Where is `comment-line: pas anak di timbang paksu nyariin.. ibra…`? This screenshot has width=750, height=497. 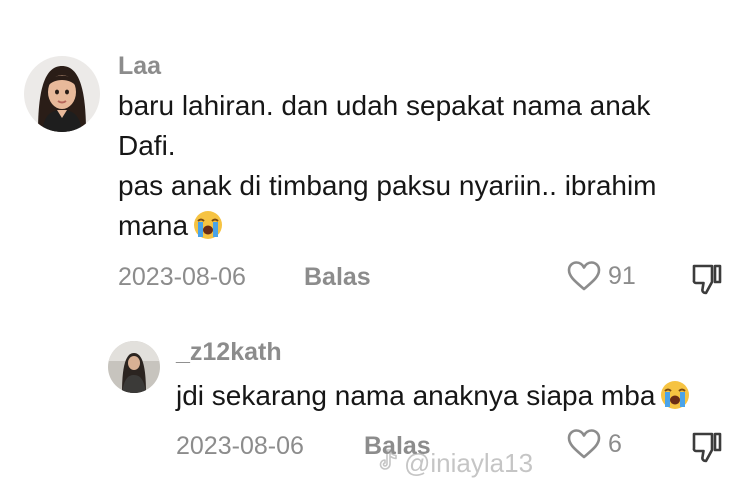 comment-line: pas anak di timbang paksu nyariin.. ibra… is located at coordinates (387, 185).